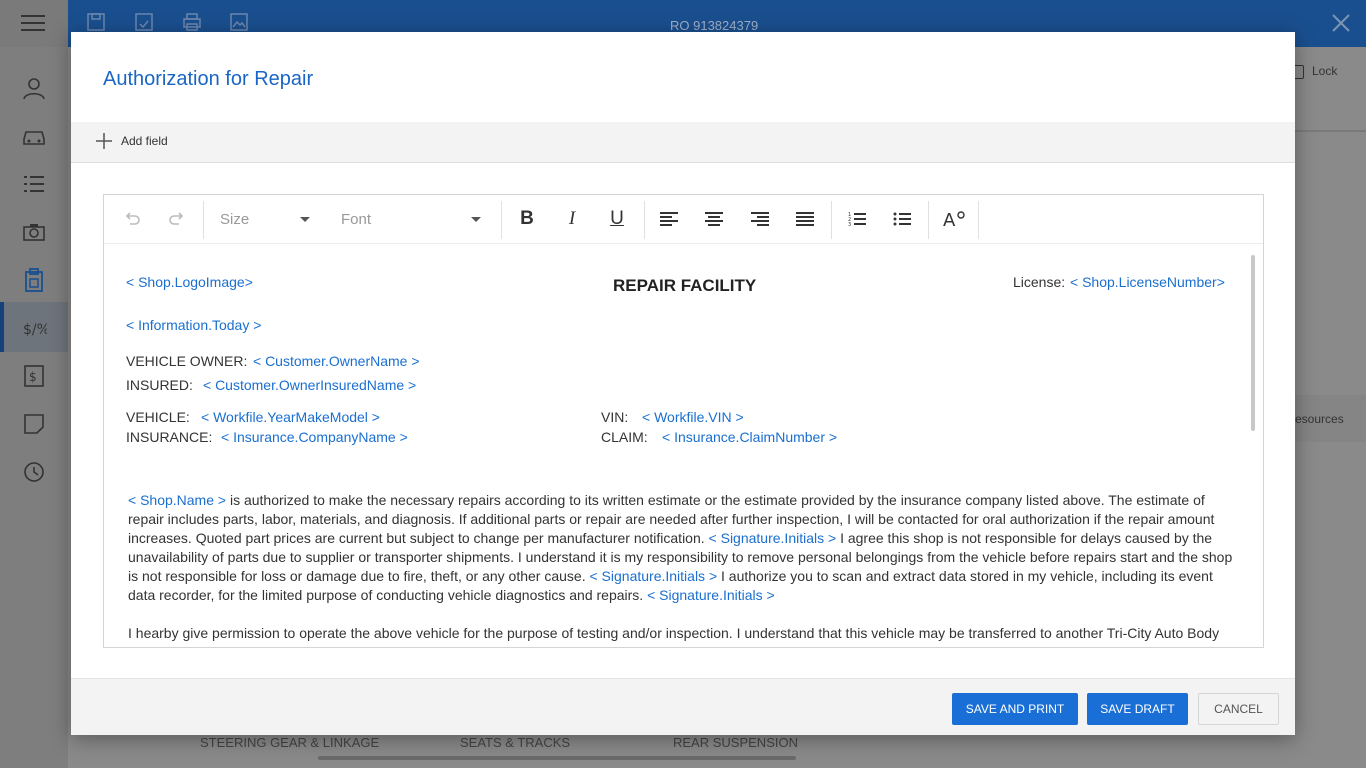 This screenshot has height=768, width=1366. What do you see at coordinates (159, 385) in the screenshot?
I see `insured-label: INSURED:` at bounding box center [159, 385].